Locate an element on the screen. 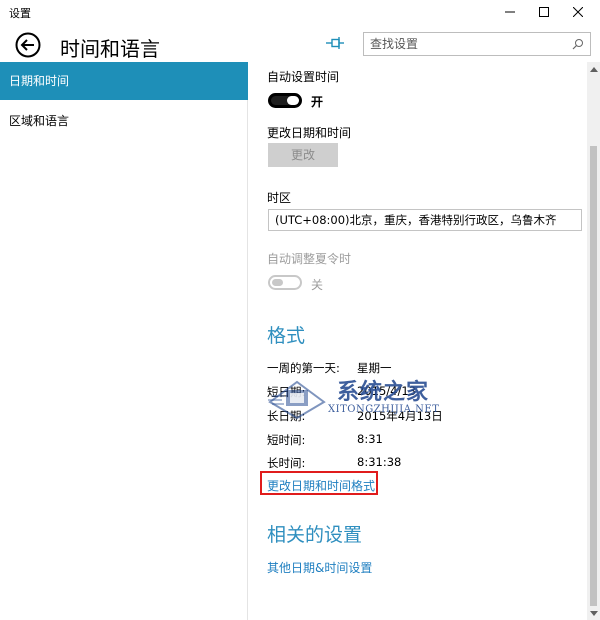 The image size is (600, 620). watermark: 系统之家 XITONGZHIJIA.NET is located at coordinates (367, 398).